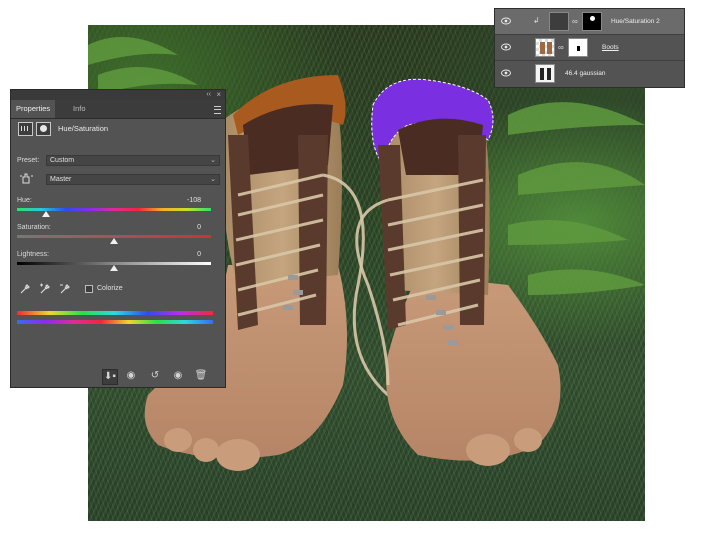  I want to click on on-image-adjust-icon, so click(26, 178).